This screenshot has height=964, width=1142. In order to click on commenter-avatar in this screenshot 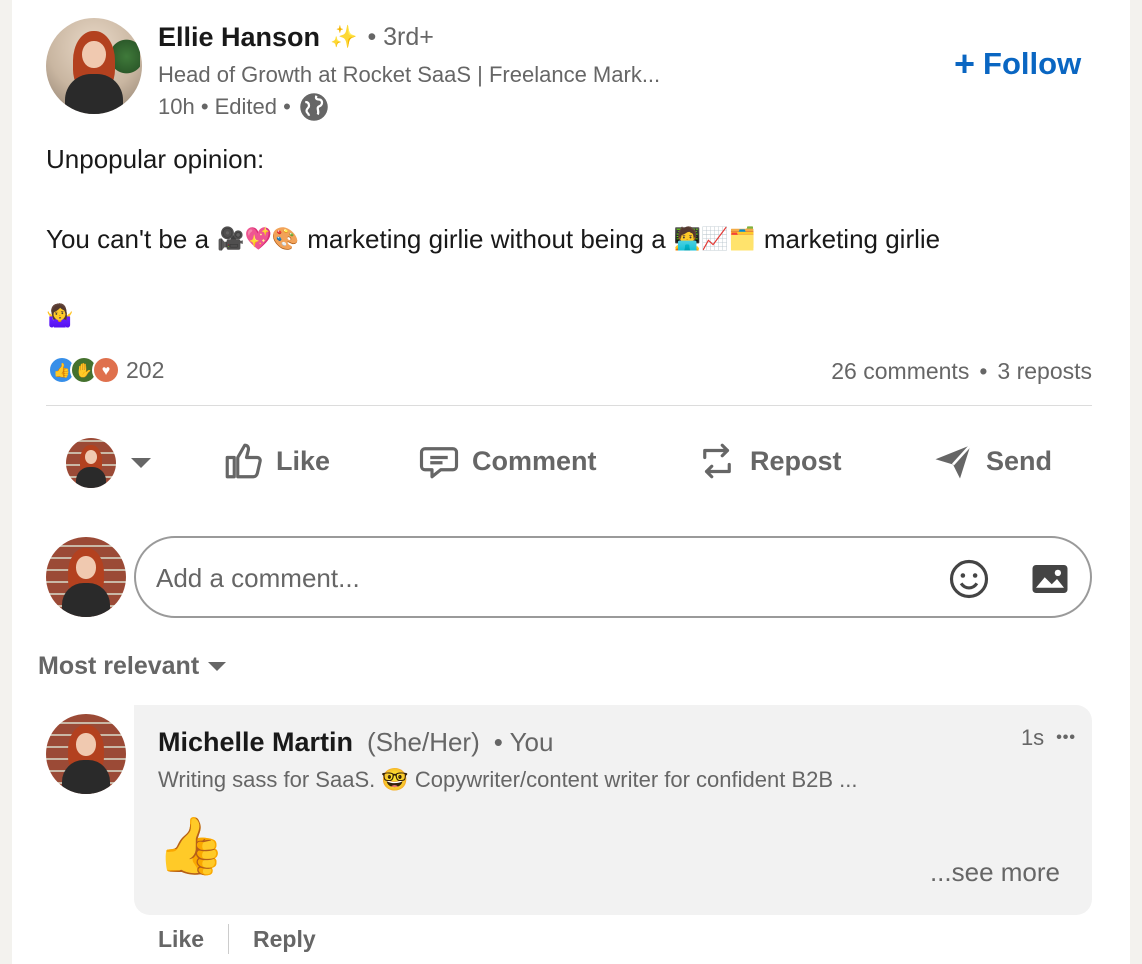, I will do `click(86, 754)`.